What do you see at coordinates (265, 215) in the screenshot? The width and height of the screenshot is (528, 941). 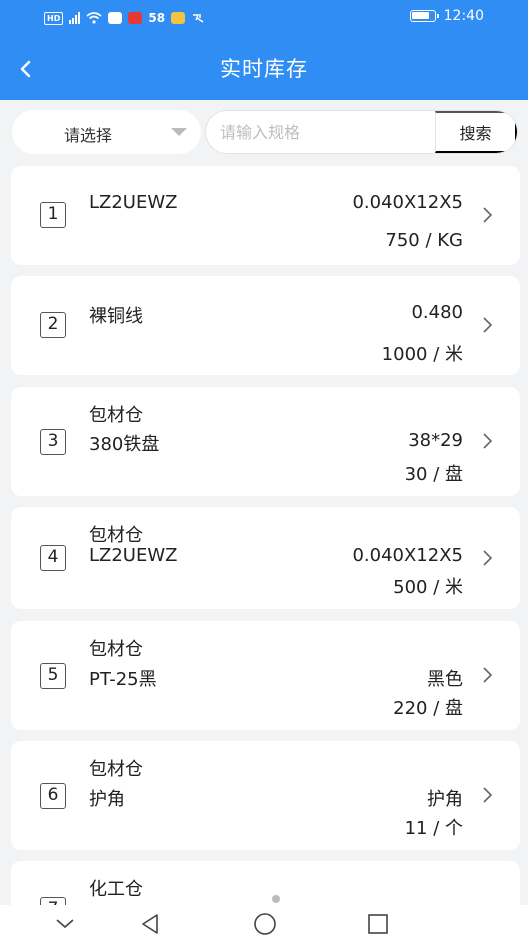 I see `inventory-item-1: 1 LZ2UEWZ 0.040X12X5 750 / KG` at bounding box center [265, 215].